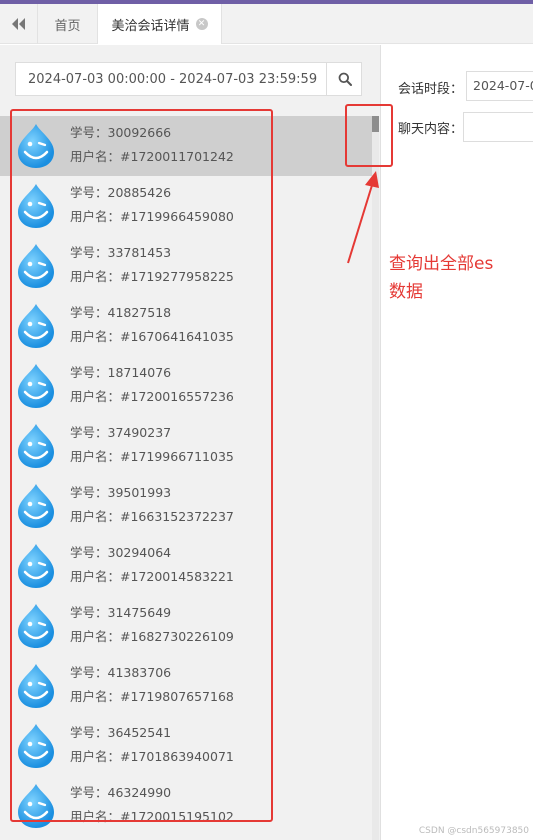  I want to click on tab-home-label: 首页, so click(67, 26).